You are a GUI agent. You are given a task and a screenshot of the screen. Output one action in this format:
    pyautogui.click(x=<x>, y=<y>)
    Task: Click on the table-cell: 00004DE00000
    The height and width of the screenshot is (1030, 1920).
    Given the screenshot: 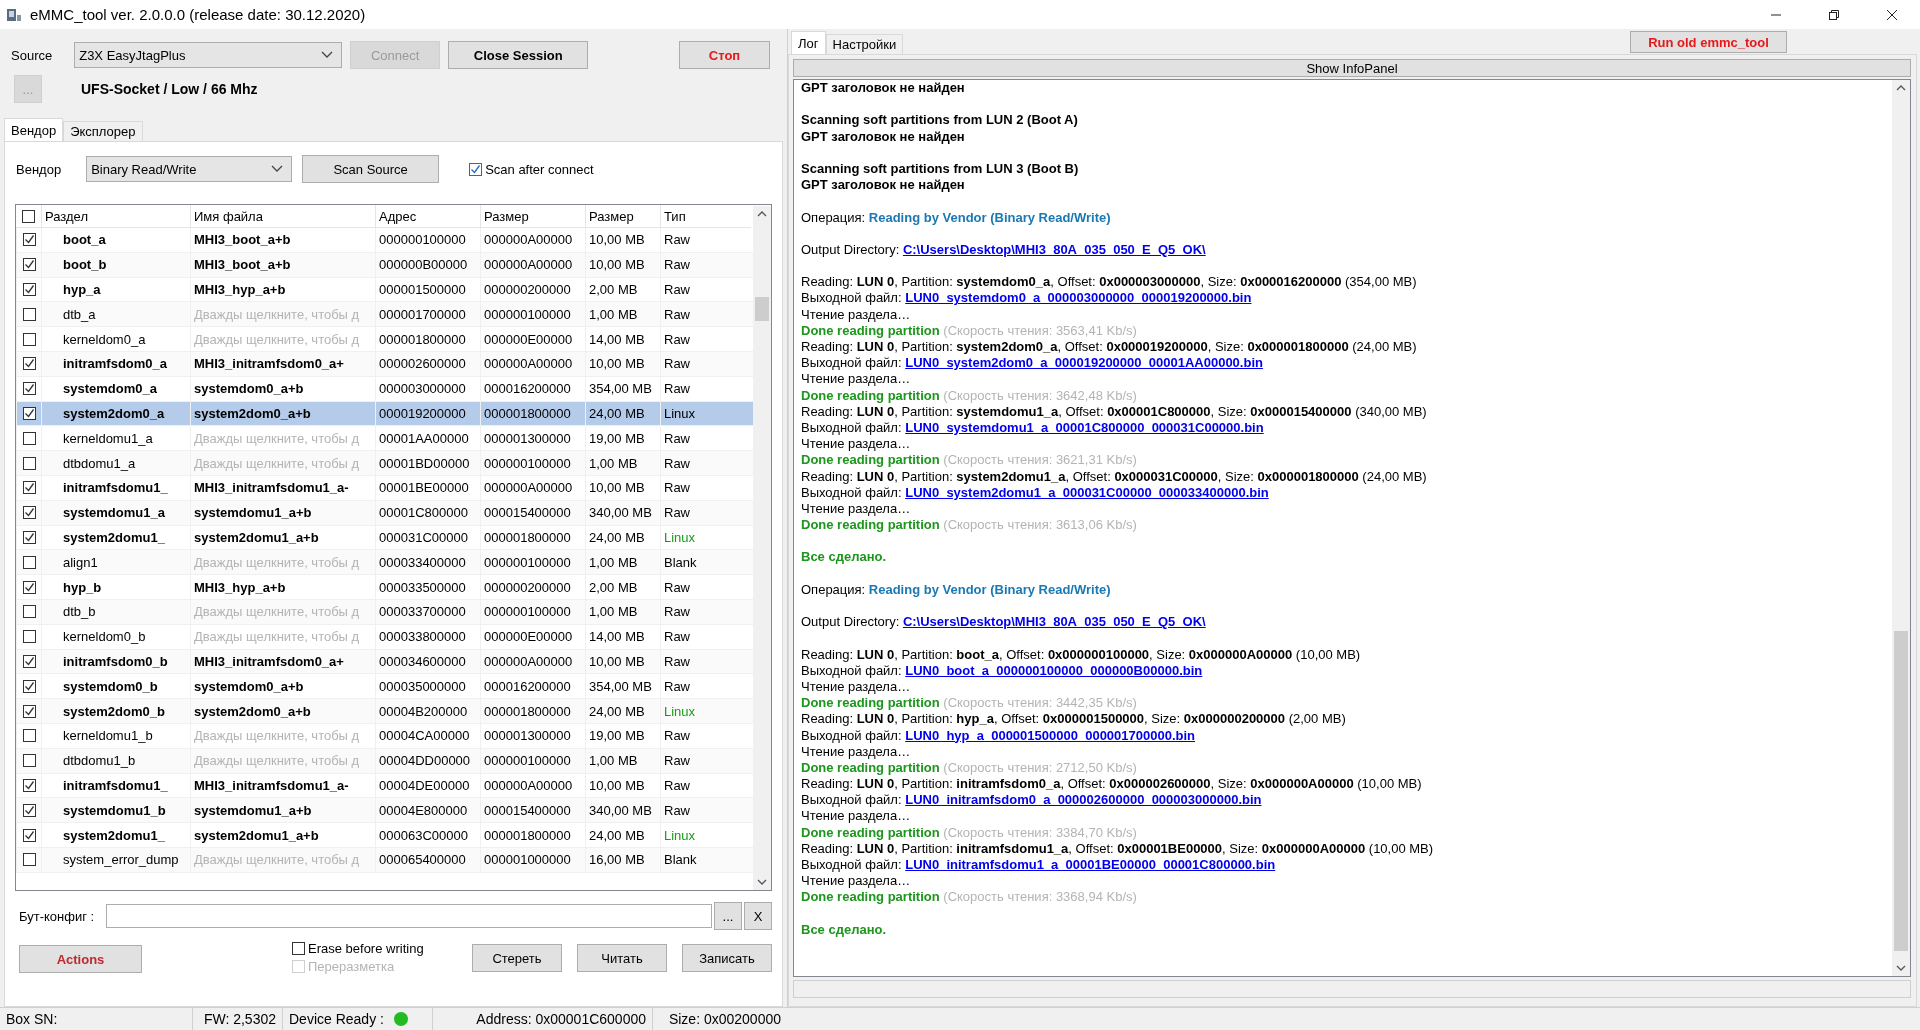 What is the action you would take?
    pyautogui.click(x=427, y=785)
    